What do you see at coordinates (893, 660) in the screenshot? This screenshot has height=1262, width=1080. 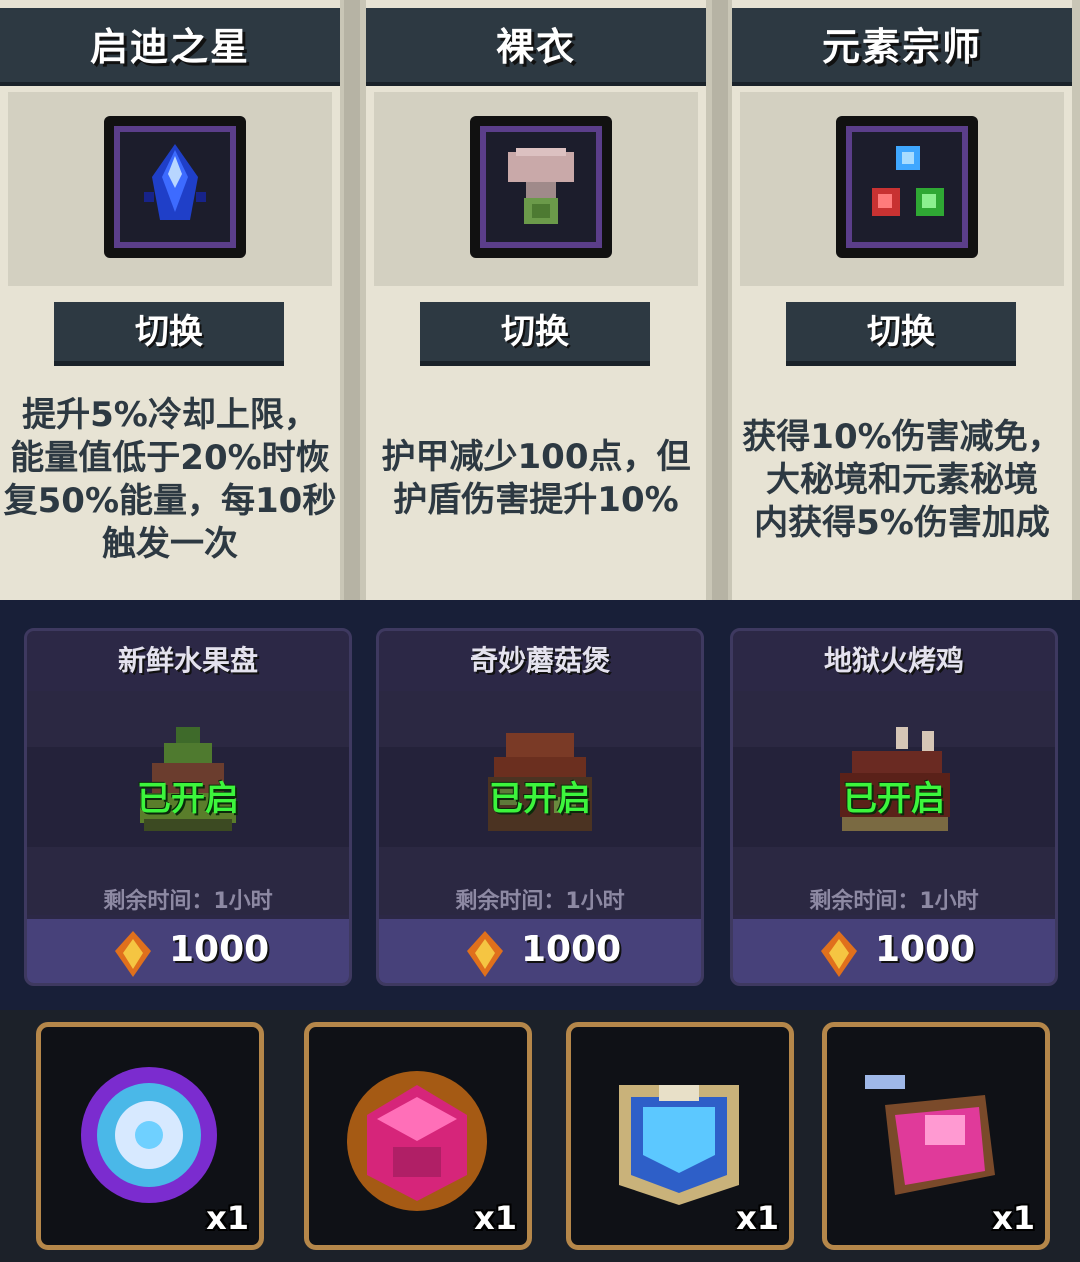 I see `food-name: 地狱火烤鸡` at bounding box center [893, 660].